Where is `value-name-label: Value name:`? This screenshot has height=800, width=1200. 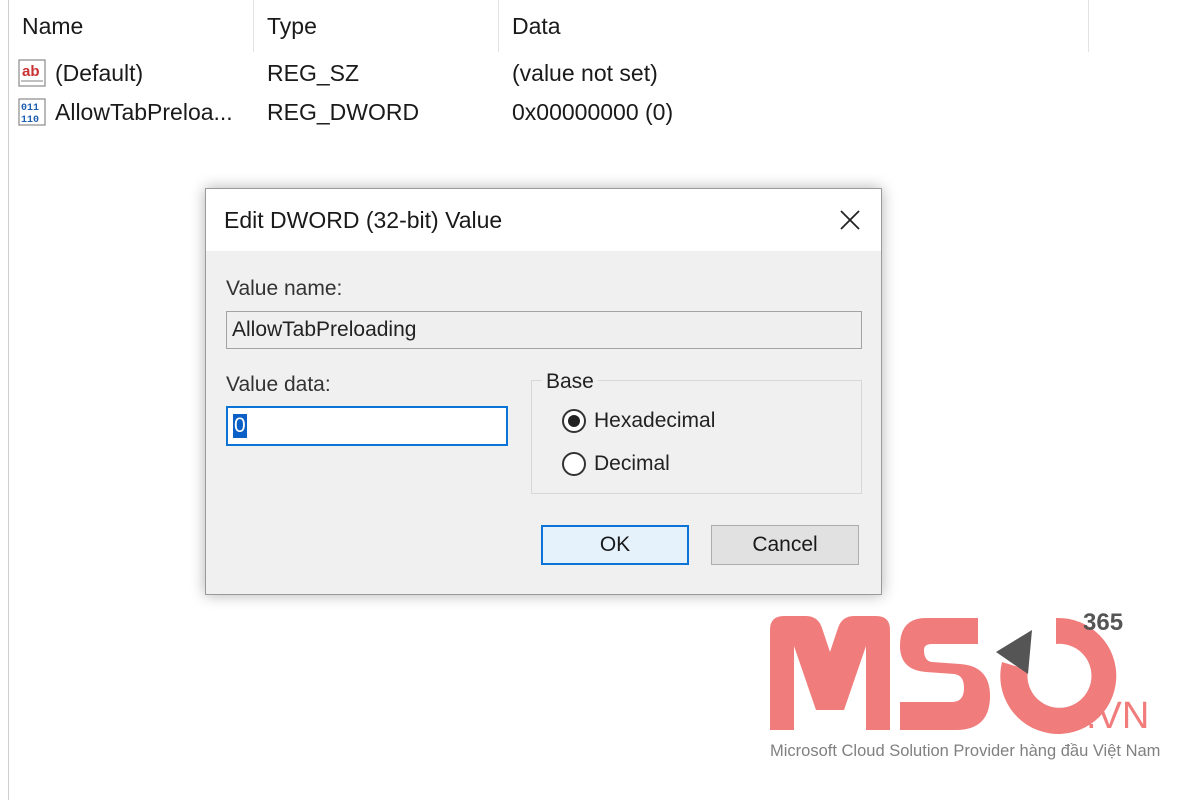
value-name-label: Value name: is located at coordinates (284, 288).